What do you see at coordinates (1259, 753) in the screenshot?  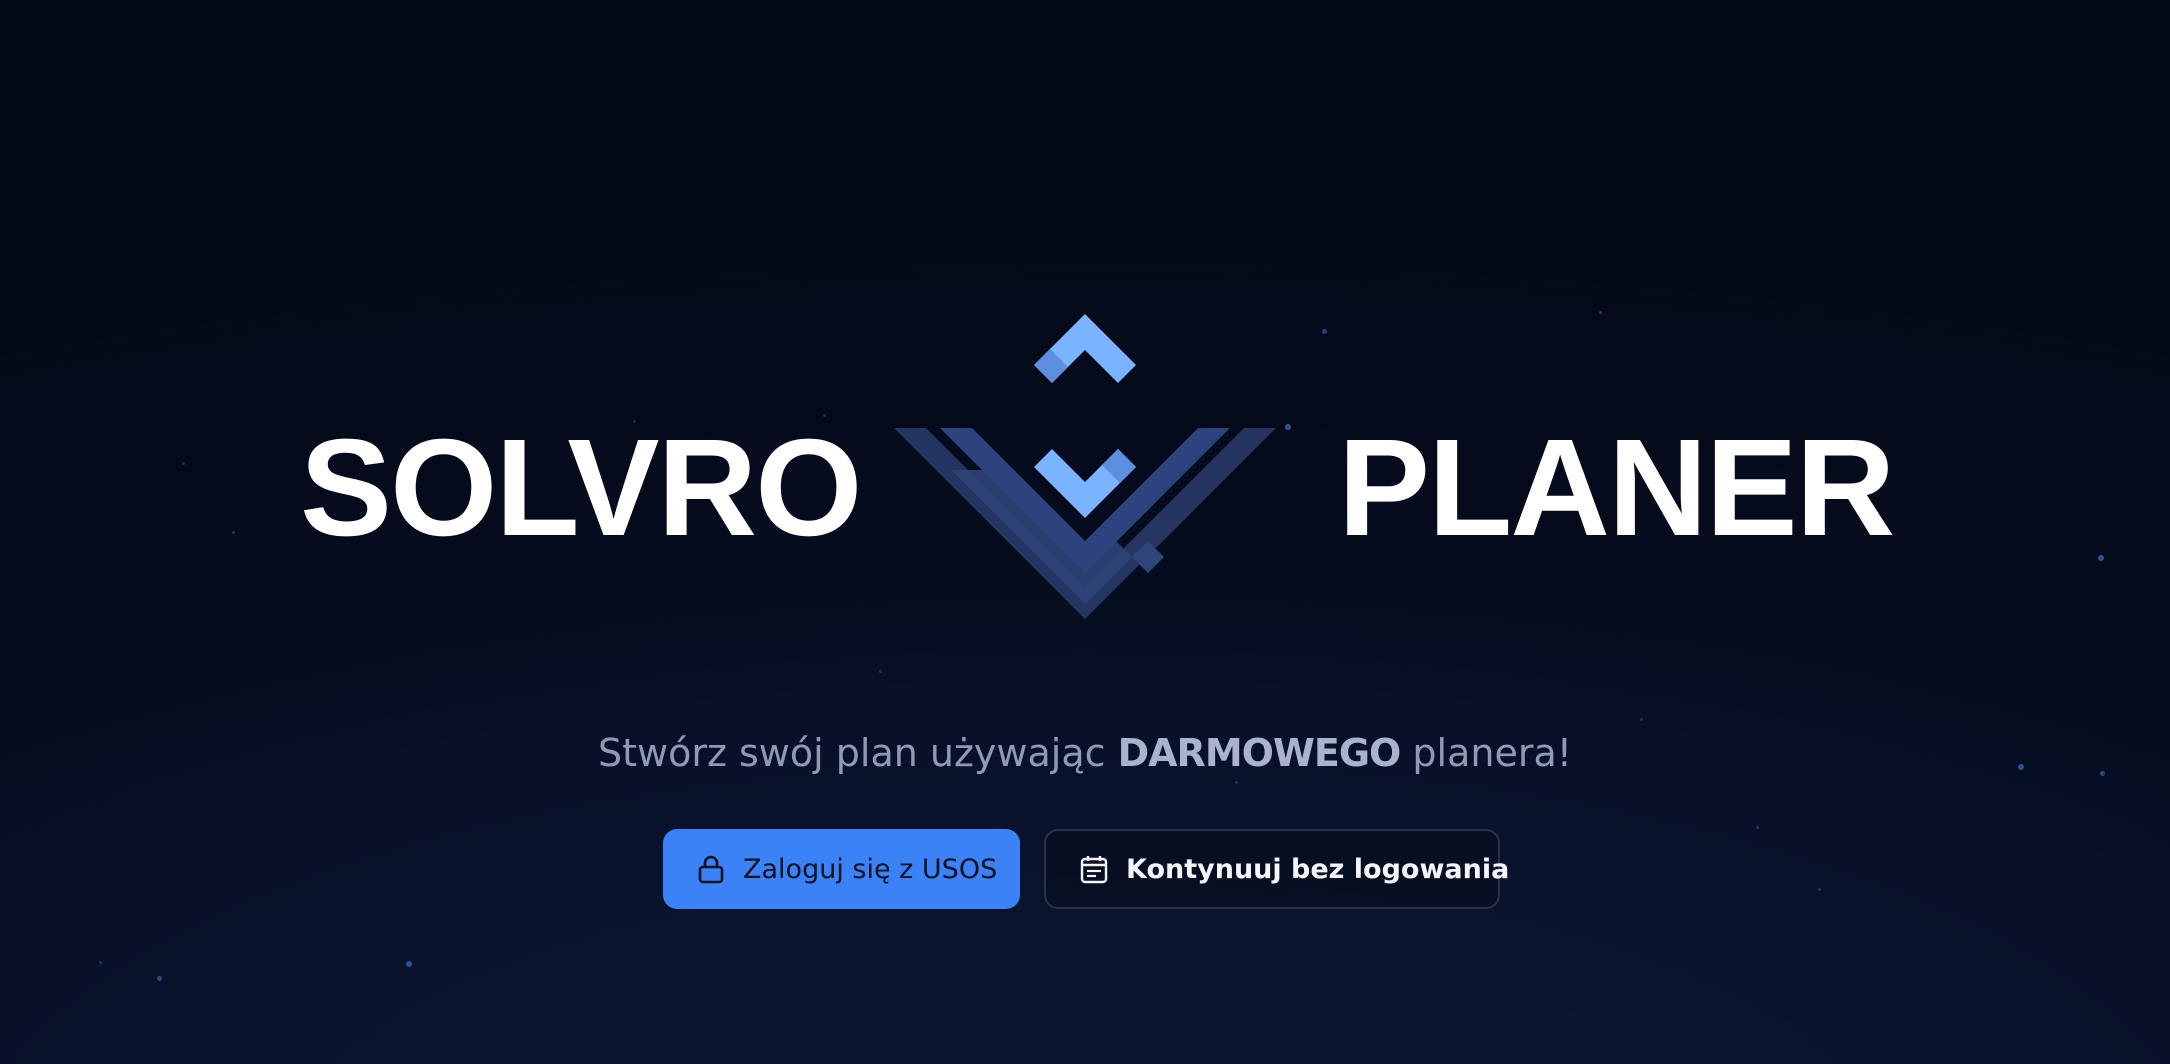 I see `tagline-emphasis: DARMOWEGO` at bounding box center [1259, 753].